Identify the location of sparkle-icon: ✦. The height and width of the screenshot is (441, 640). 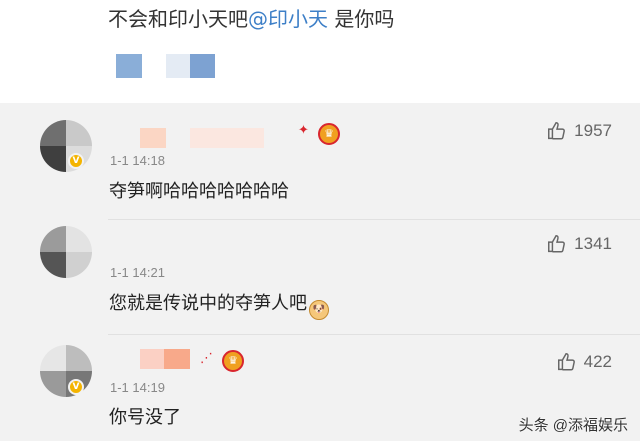
(303, 130).